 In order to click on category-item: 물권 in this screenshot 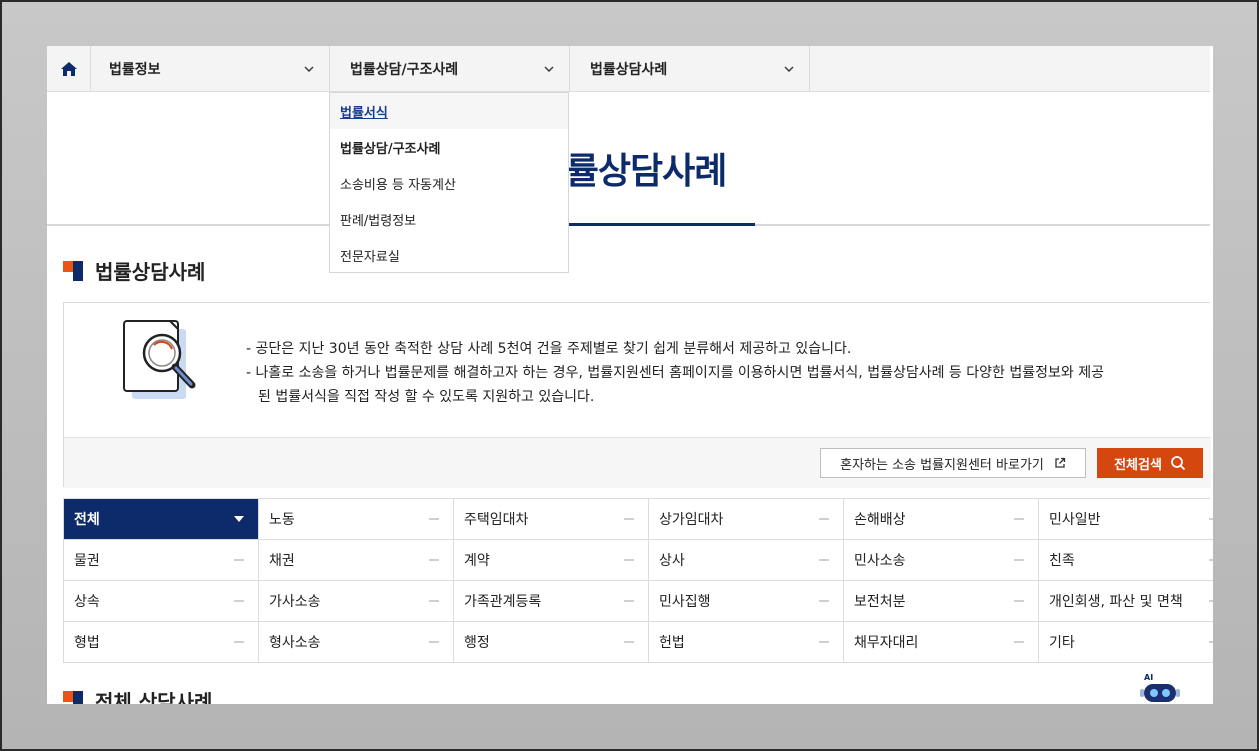, I will do `click(161, 560)`.